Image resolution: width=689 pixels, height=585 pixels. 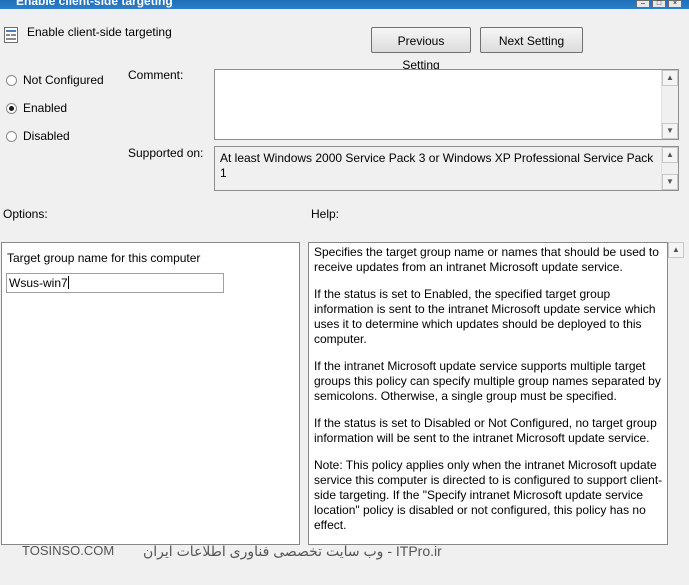 I want to click on text-caret, so click(x=68, y=282).